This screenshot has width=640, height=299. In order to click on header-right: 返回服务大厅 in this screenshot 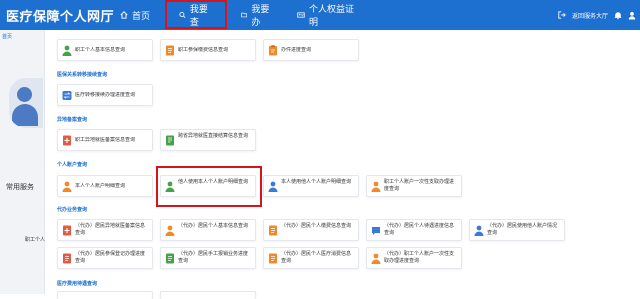, I will do `click(597, 15)`.